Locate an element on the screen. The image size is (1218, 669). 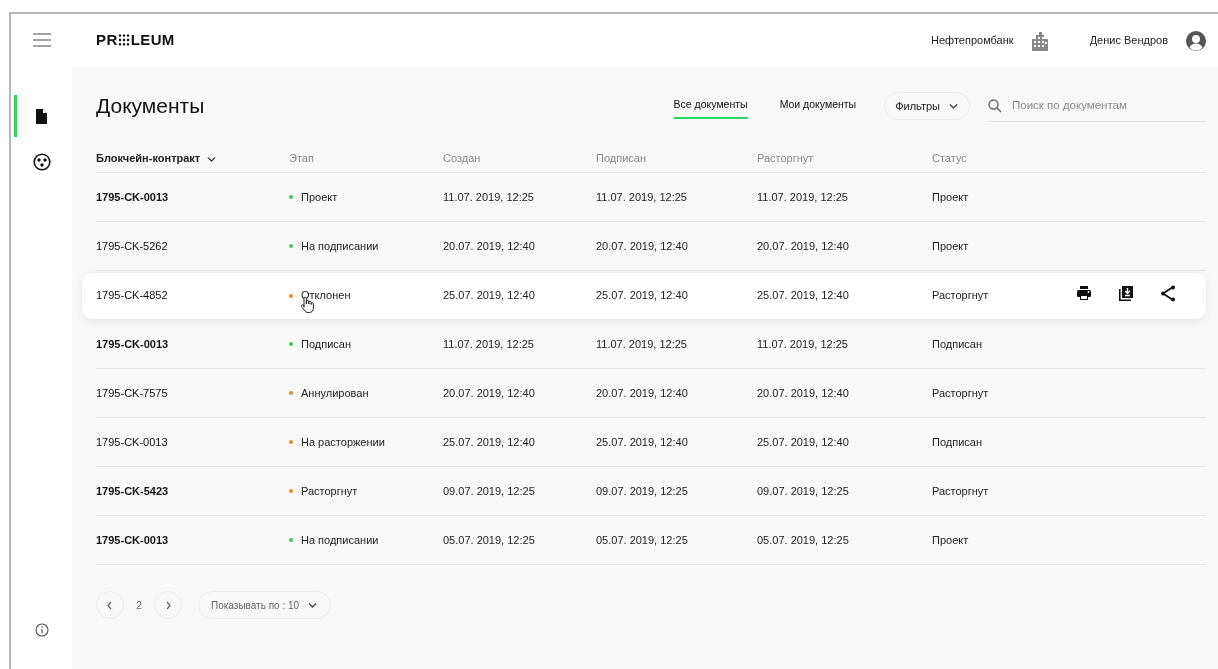
brand-logo: PR⁝⁝⁝LEUM is located at coordinates (135, 40).